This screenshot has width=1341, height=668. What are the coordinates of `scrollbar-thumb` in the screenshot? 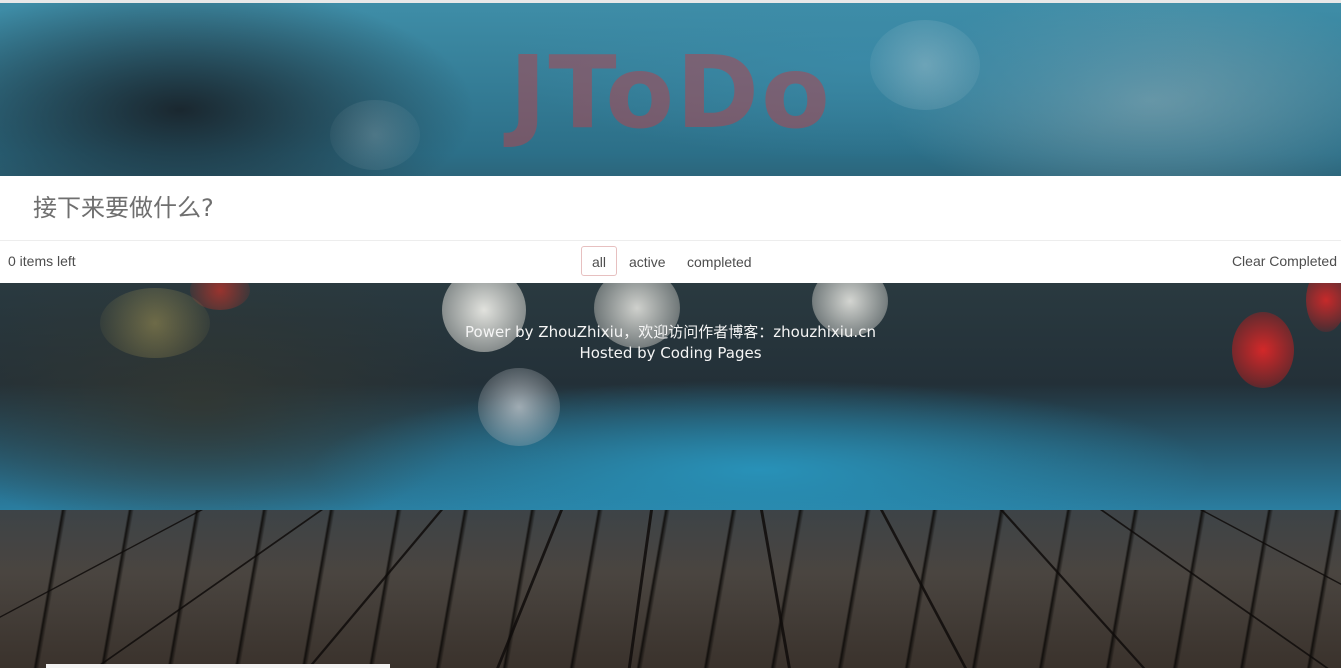 It's located at (218, 666).